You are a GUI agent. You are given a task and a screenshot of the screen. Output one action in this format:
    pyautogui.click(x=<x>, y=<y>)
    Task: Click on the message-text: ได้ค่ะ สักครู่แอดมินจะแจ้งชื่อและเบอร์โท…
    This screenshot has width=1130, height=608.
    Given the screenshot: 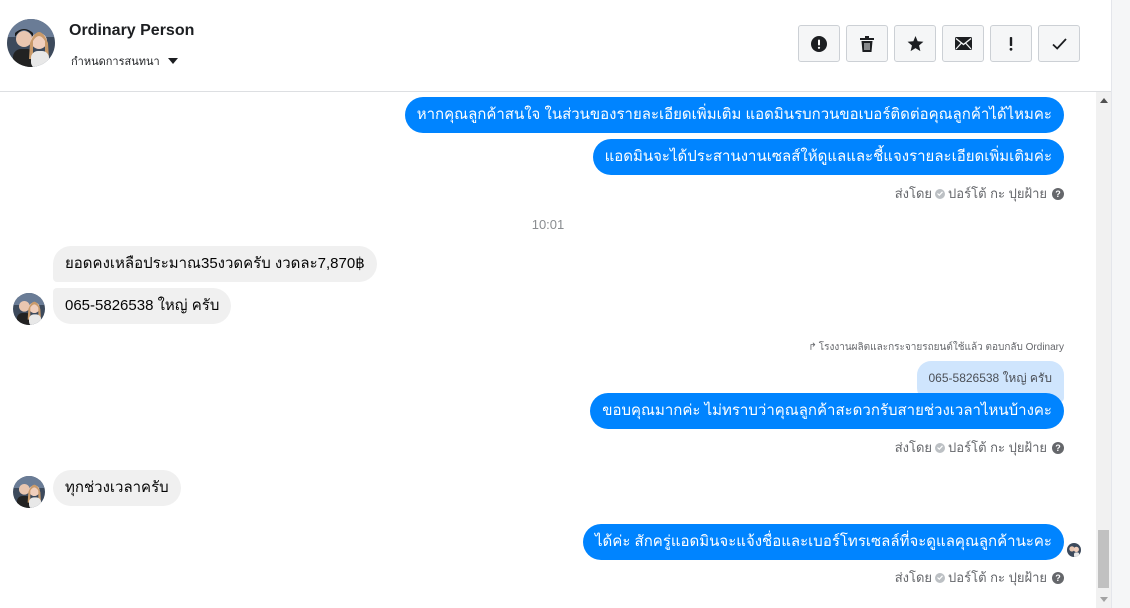 What is the action you would take?
    pyautogui.click(x=823, y=541)
    